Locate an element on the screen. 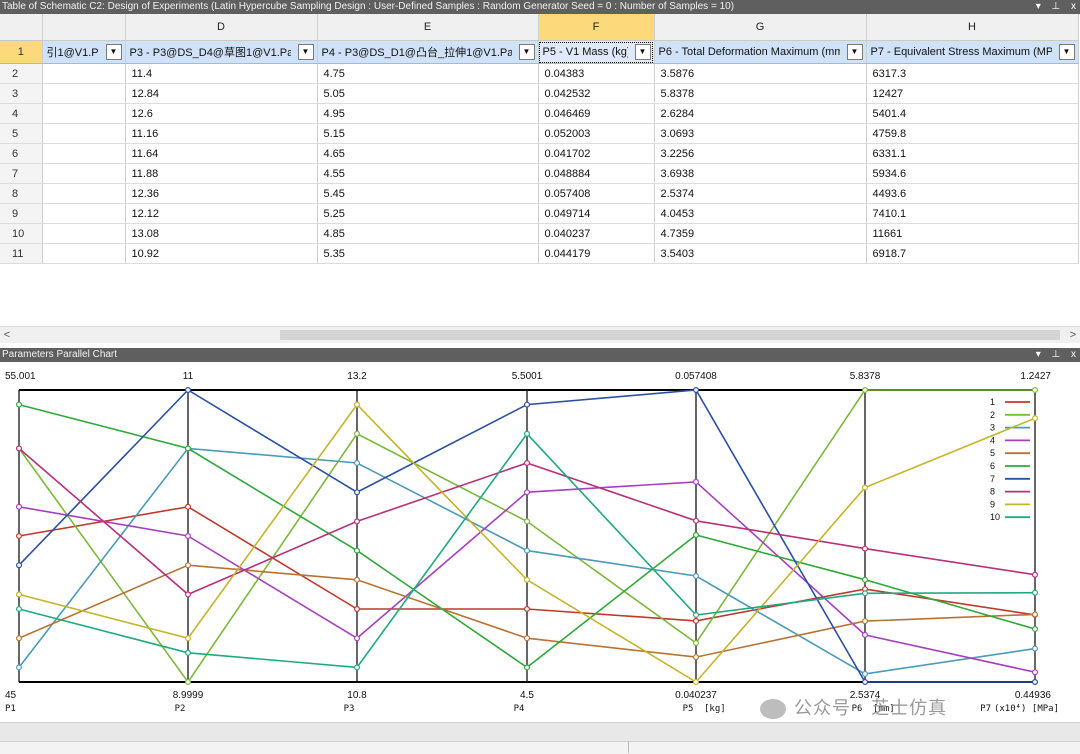 The width and height of the screenshot is (1080, 754). table-row: 9 12.12 5.25 0.049714 4.0453 7410.1 is located at coordinates (539, 213).